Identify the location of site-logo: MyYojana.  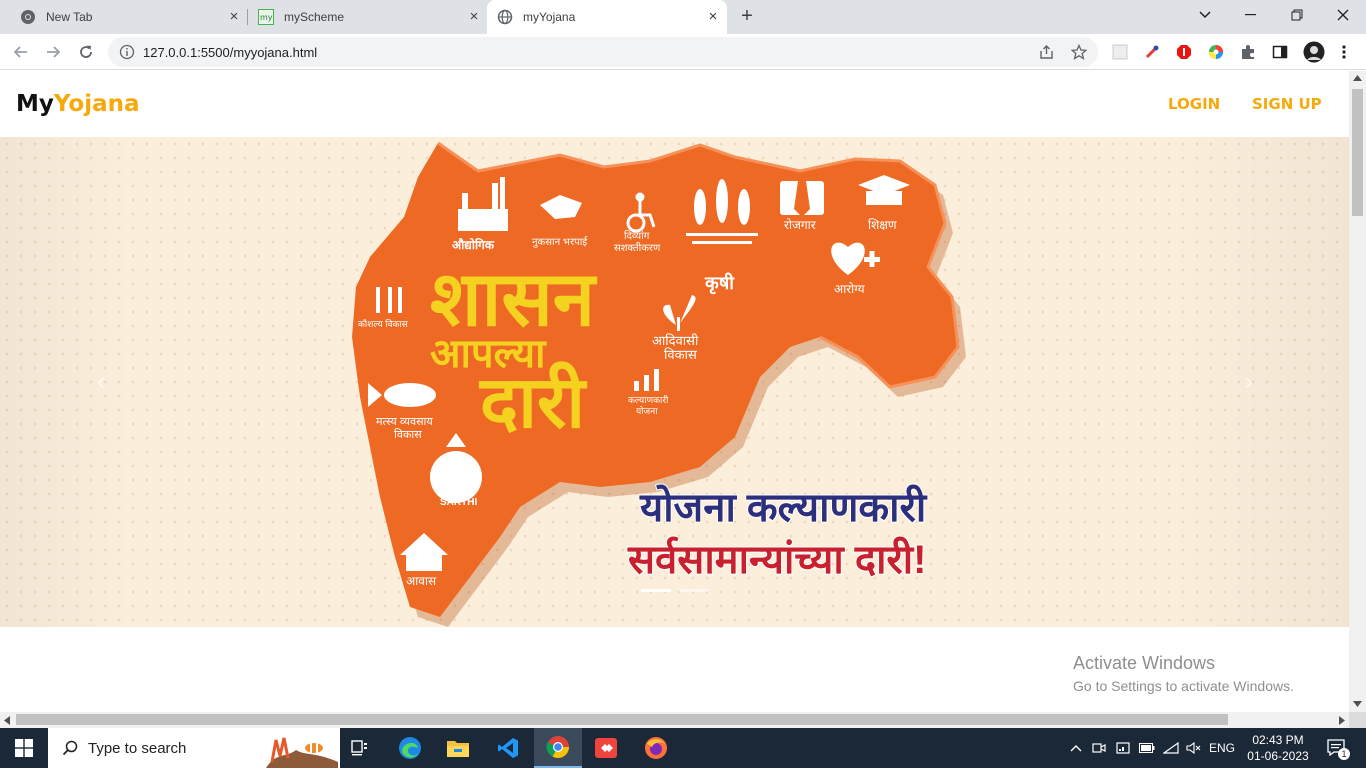
(78, 104).